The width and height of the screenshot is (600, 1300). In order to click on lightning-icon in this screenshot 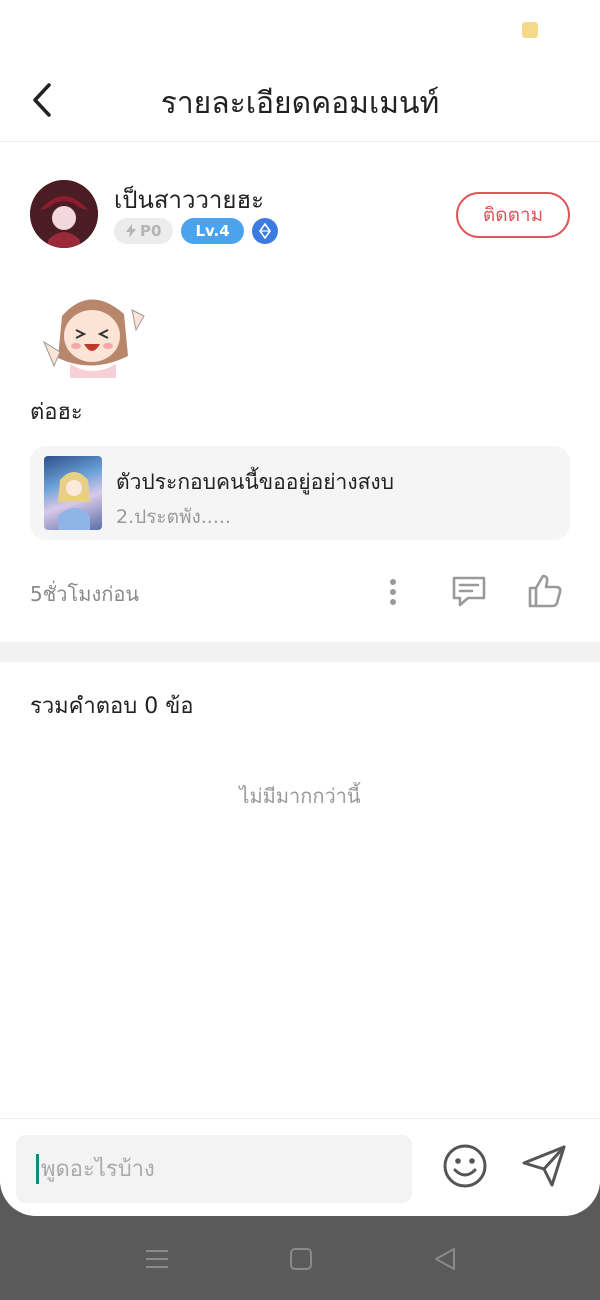, I will do `click(131, 231)`.